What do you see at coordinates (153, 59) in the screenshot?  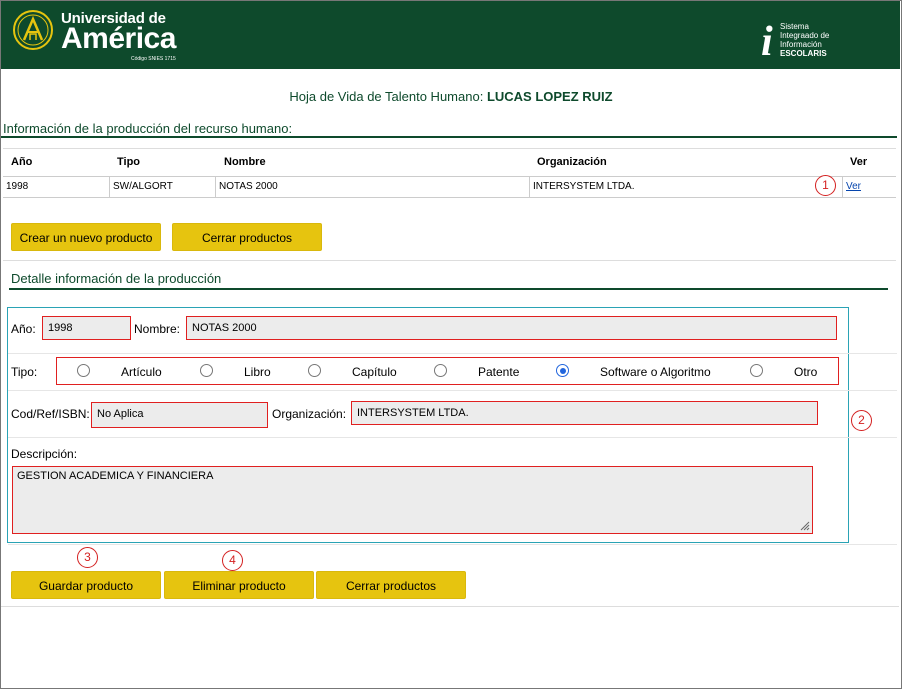 I see `logo-code: Código SNIES 1715` at bounding box center [153, 59].